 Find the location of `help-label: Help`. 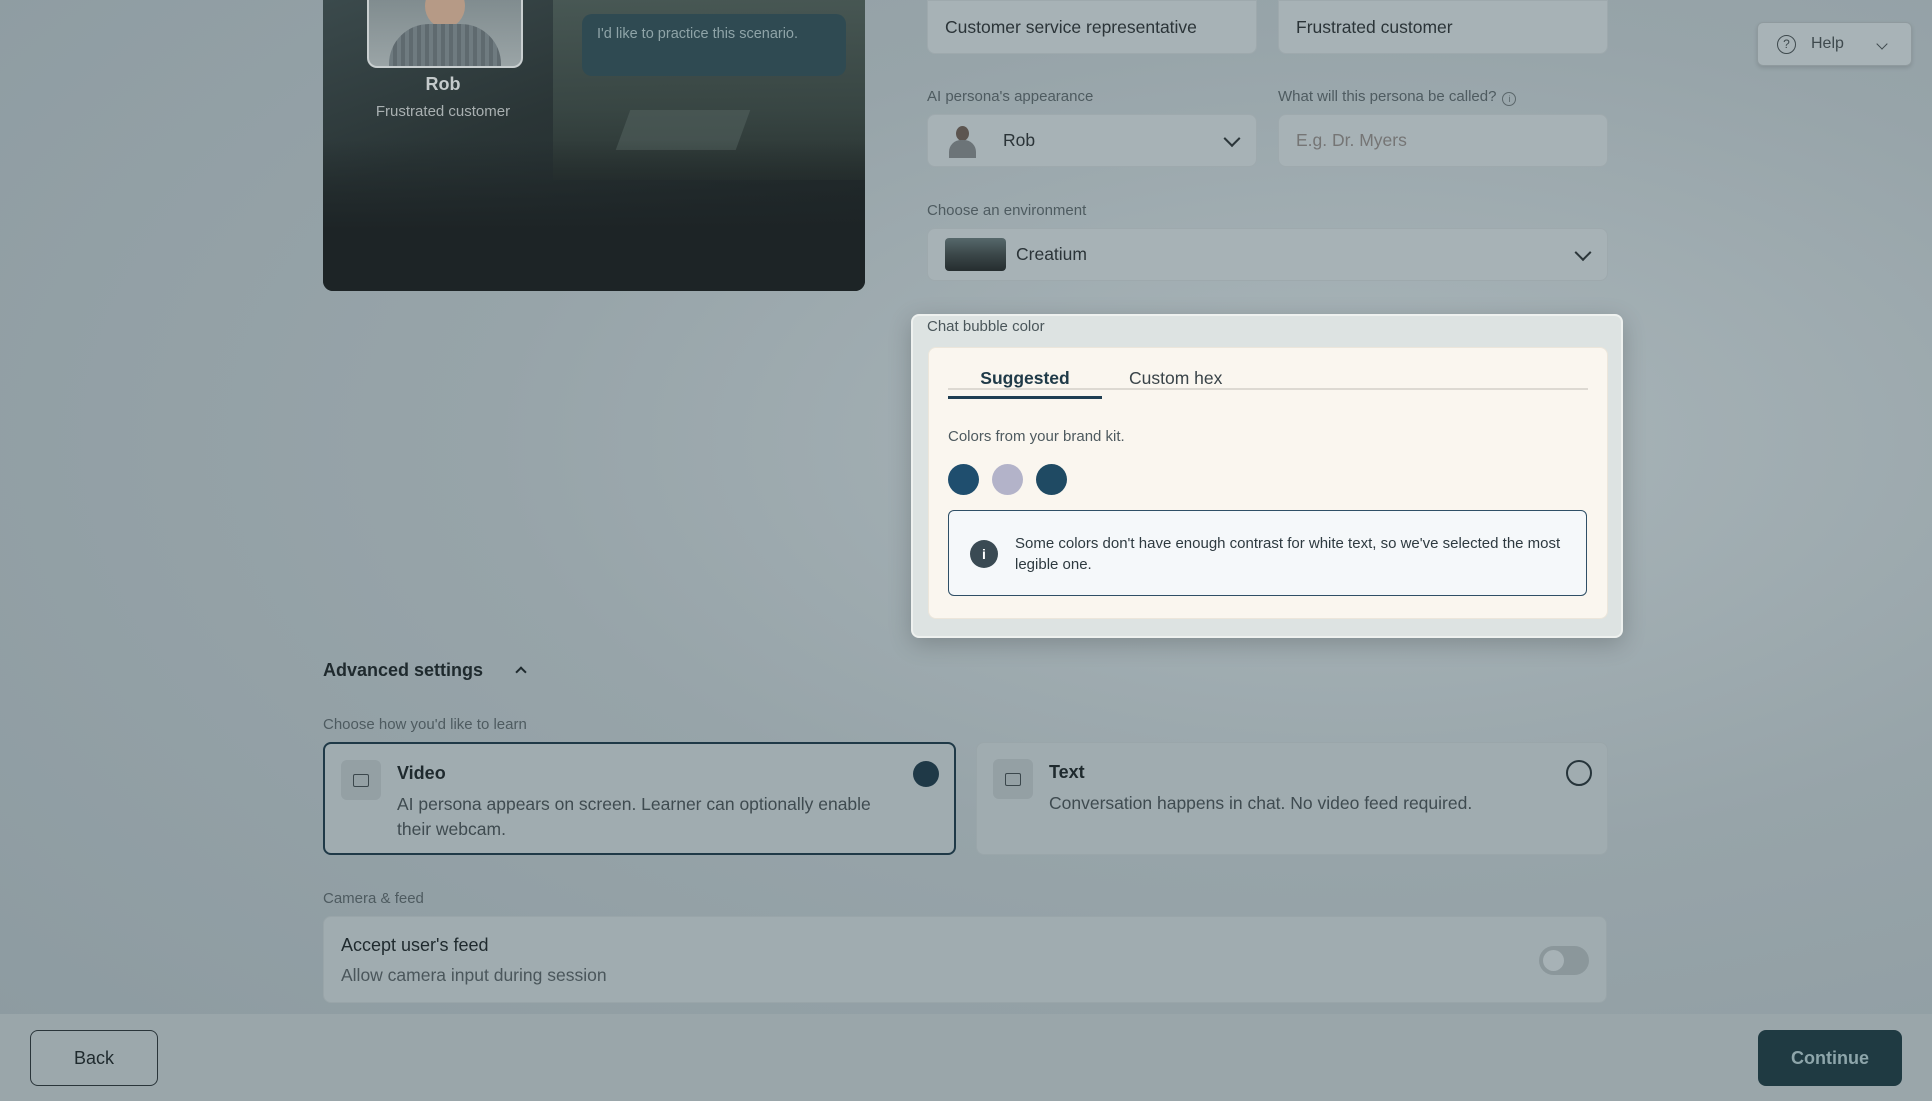

help-label: Help is located at coordinates (1827, 43).